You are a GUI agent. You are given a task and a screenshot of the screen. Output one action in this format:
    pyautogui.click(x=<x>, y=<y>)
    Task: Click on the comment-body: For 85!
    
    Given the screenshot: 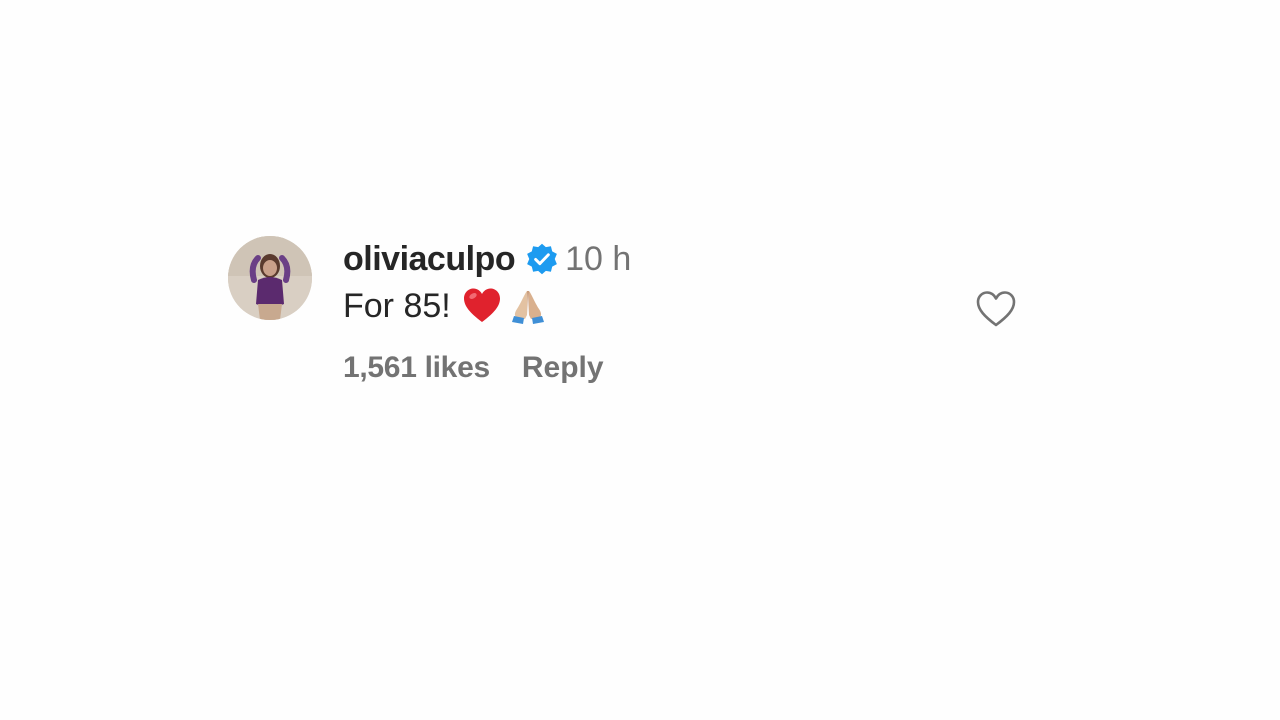 What is the action you would take?
    pyautogui.click(x=487, y=306)
    